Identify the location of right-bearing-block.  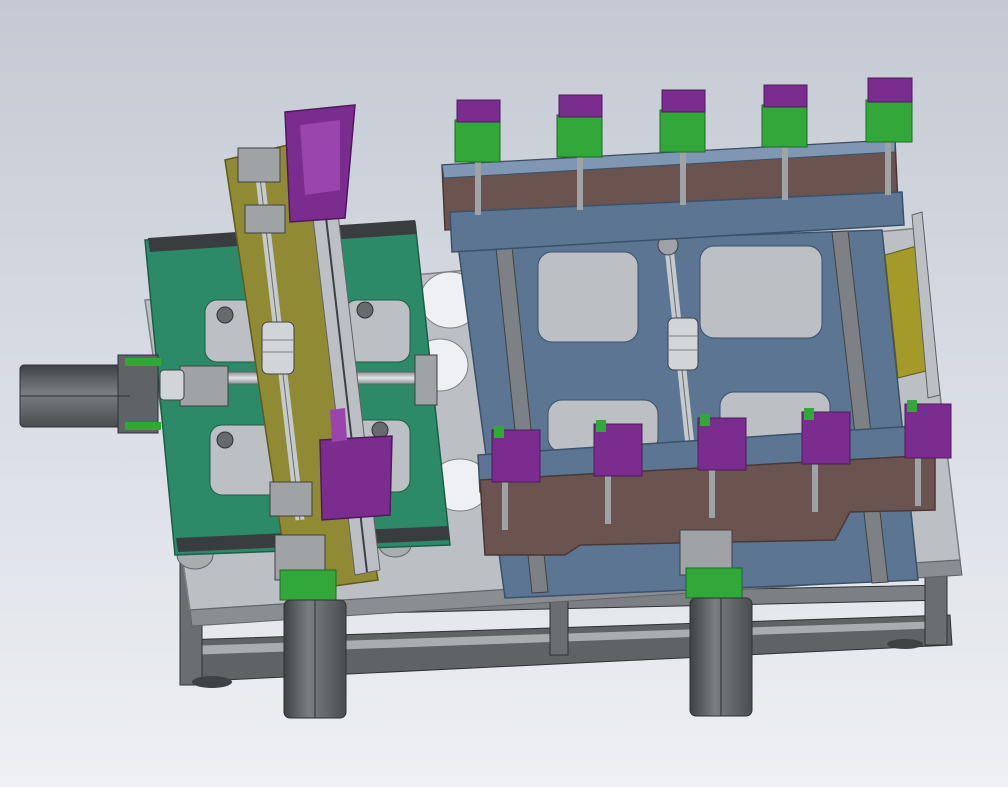
(426, 380).